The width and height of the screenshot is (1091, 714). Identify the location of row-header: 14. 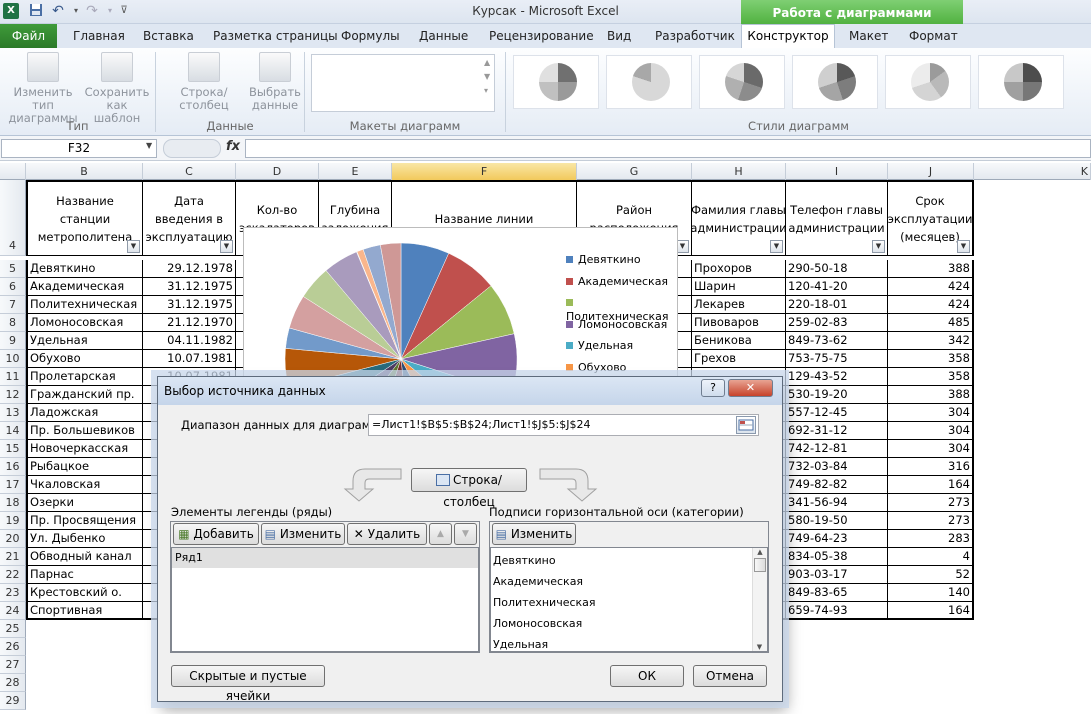
(13, 431).